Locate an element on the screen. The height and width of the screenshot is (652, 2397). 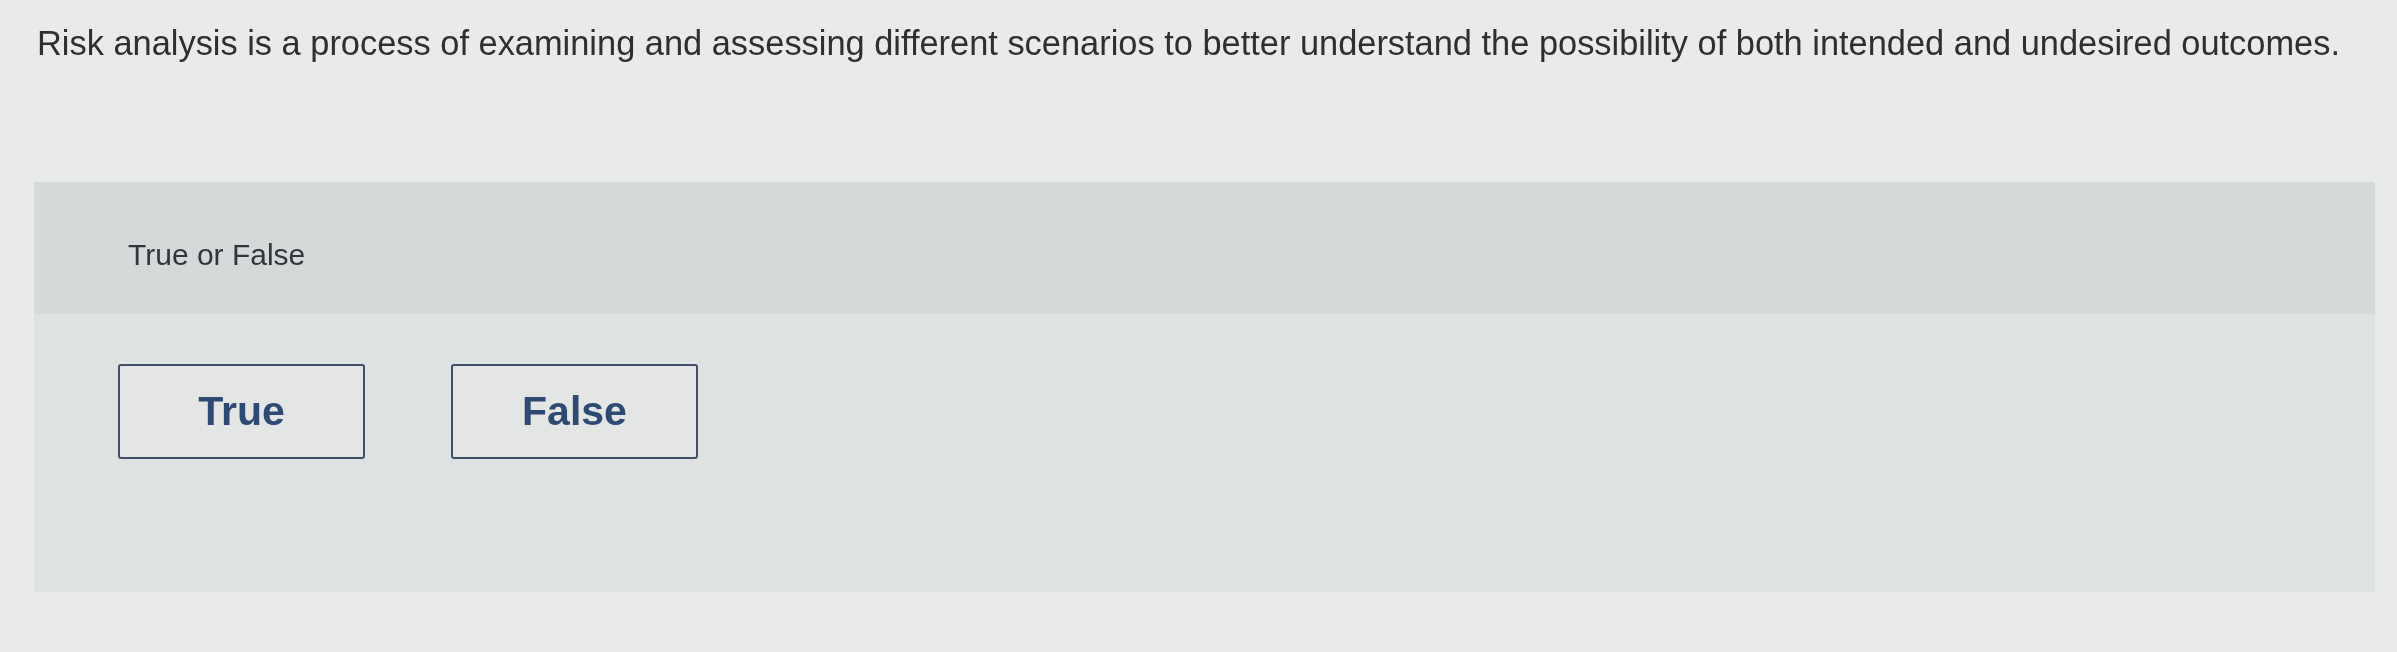
question-text: Risk analysis is a process of examining and assessing different scenarios to better understand the possibility of both intended and undesired outcomes. is located at coordinates (1188, 43).